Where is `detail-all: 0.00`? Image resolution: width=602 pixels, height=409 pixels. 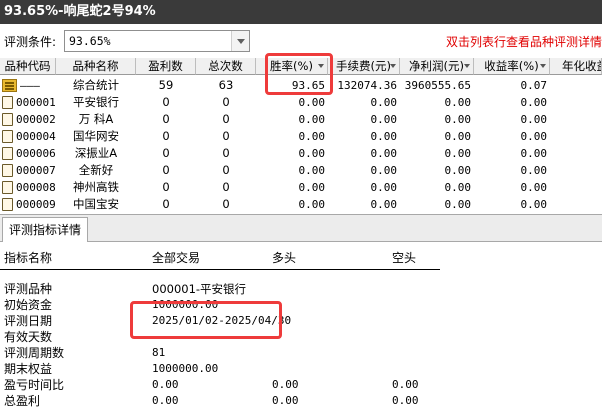
detail-all: 0.00 is located at coordinates (165, 384).